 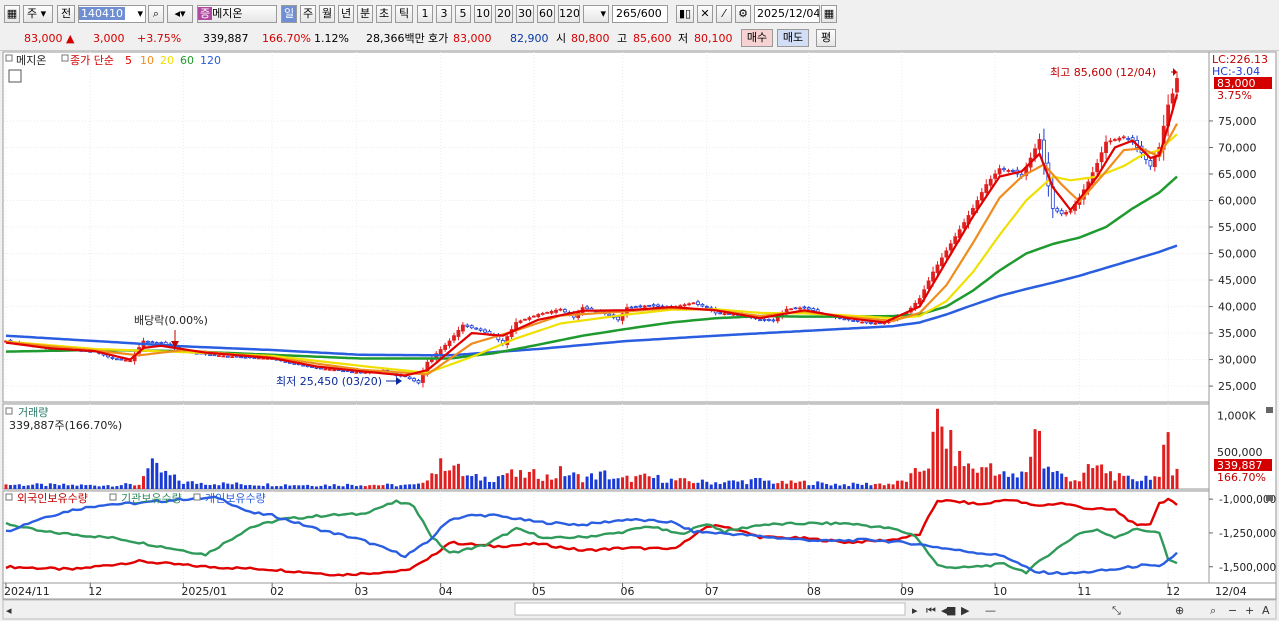 I want to click on interval-60: 60, so click(x=546, y=14).